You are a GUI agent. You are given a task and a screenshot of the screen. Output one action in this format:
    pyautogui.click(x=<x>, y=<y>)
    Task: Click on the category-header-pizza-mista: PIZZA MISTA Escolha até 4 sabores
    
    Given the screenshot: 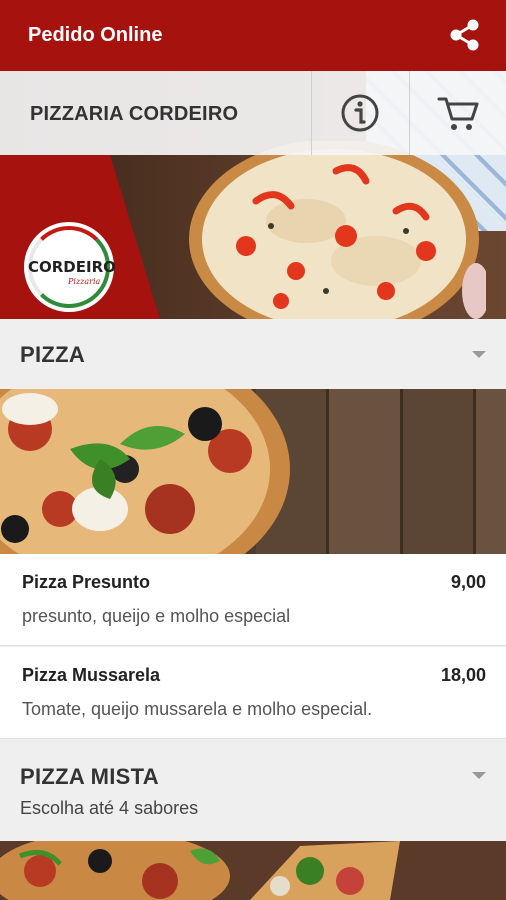 What is the action you would take?
    pyautogui.click(x=253, y=790)
    